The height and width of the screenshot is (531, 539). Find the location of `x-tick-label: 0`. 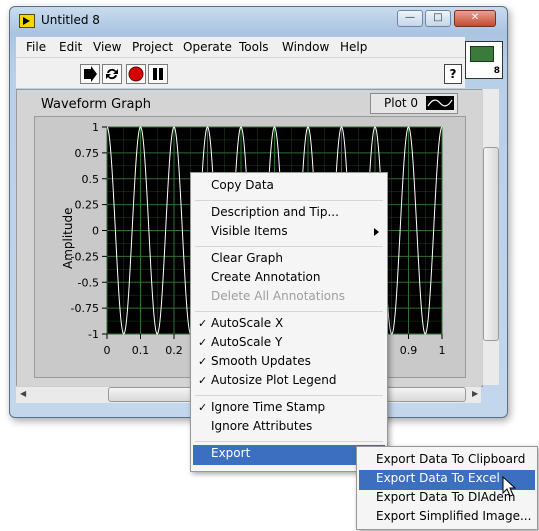

x-tick-label: 0 is located at coordinates (107, 350).